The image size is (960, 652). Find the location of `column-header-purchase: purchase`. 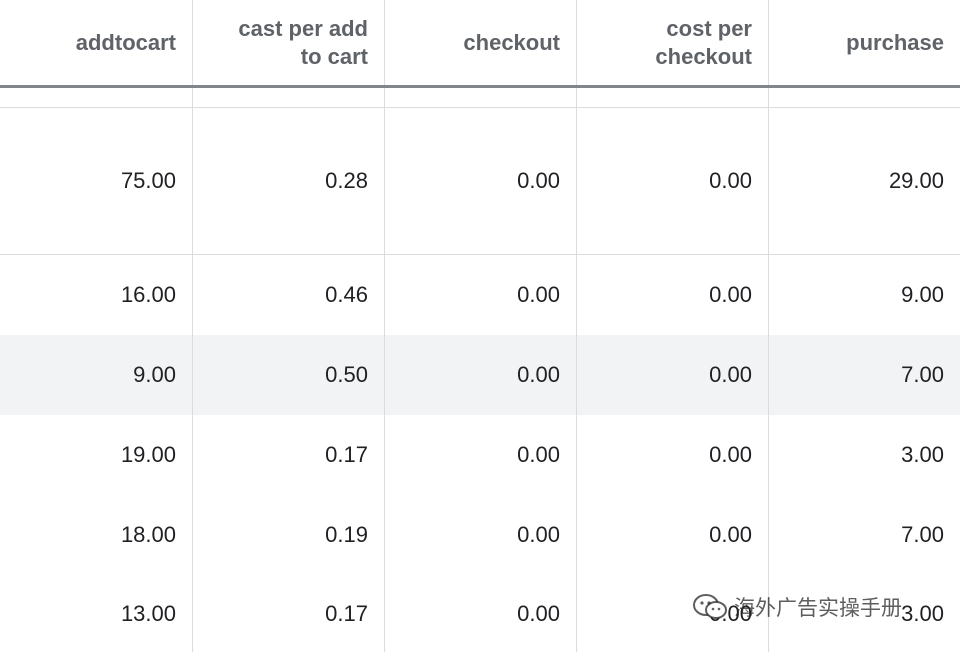

column-header-purchase: purchase is located at coordinates (864, 43).